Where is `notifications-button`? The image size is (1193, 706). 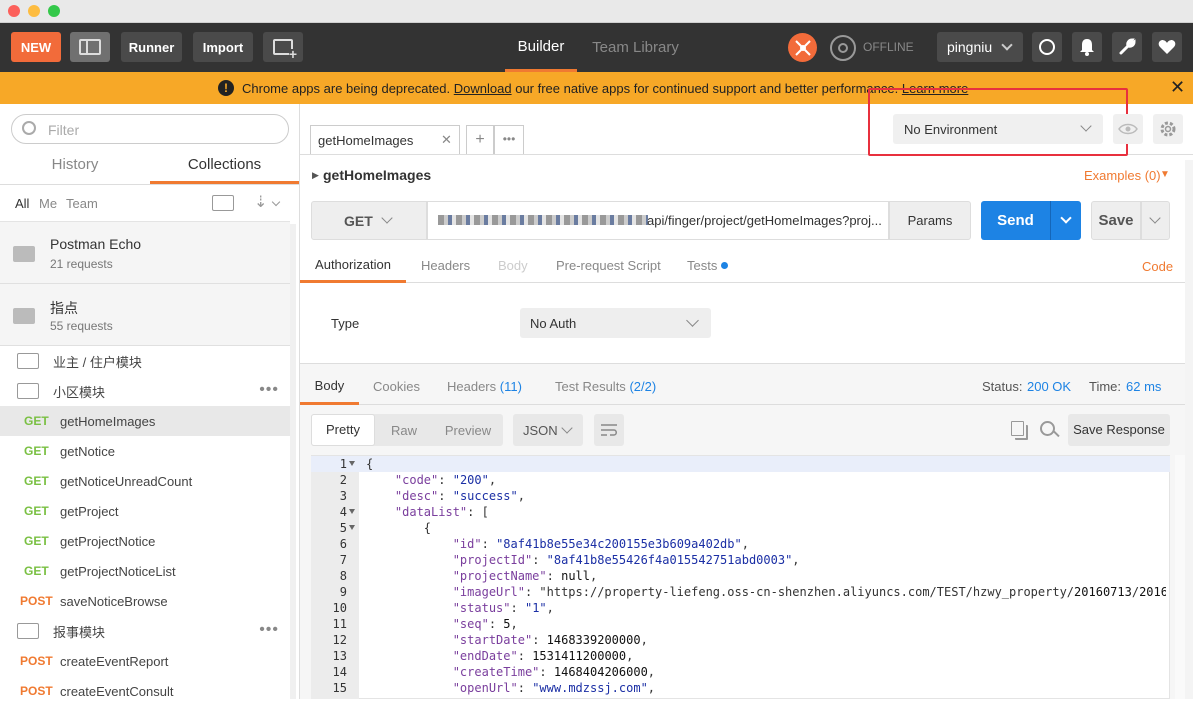
notifications-button is located at coordinates (1087, 47).